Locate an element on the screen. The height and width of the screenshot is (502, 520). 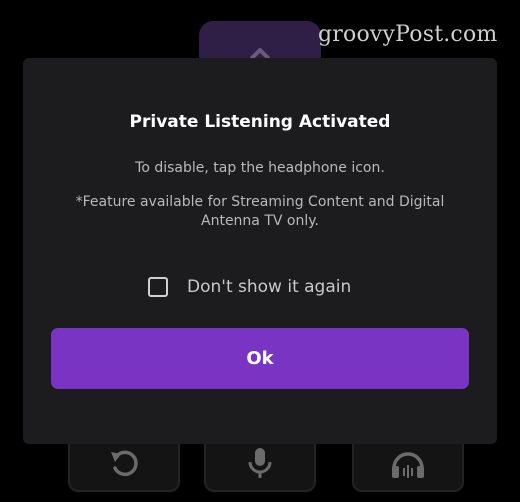
dont-show-again-checkbox: Don't show it again is located at coordinates (249, 287).